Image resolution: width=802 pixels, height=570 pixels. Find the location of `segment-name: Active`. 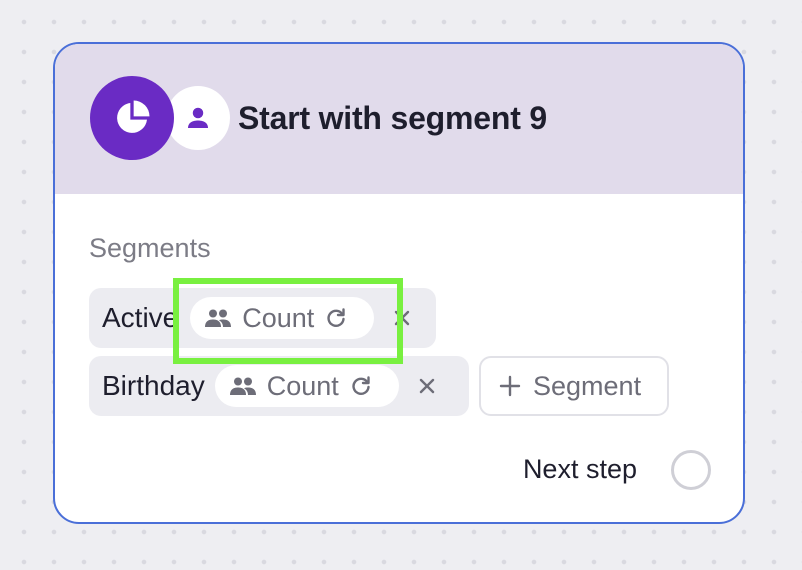

segment-name: Active is located at coordinates (140, 317).